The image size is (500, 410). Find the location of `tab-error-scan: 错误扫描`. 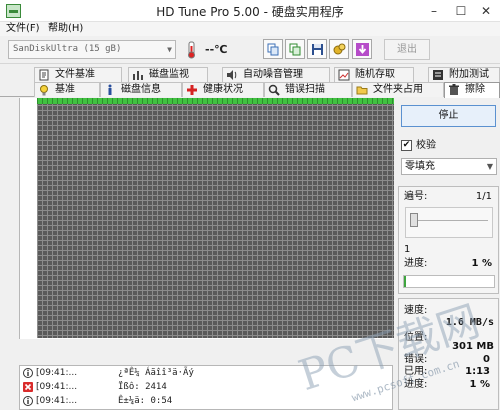

tab-error-scan: 错误扫描 is located at coordinates (308, 89).